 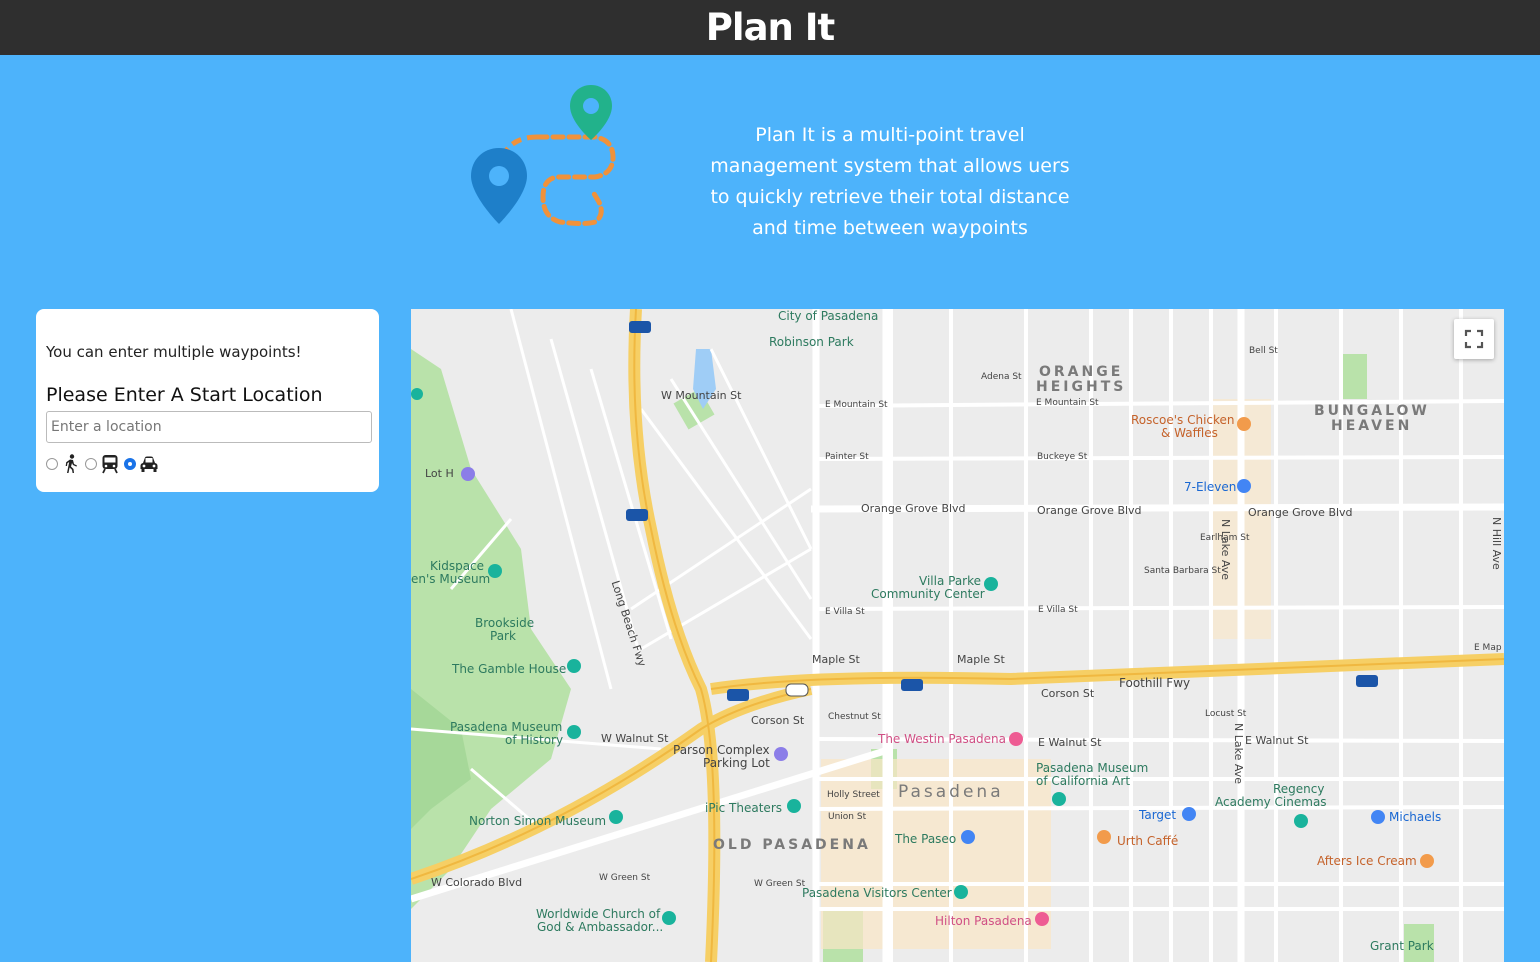 What do you see at coordinates (1367, 861) in the screenshot?
I see `map-label-afters: Afters Ice Cream` at bounding box center [1367, 861].